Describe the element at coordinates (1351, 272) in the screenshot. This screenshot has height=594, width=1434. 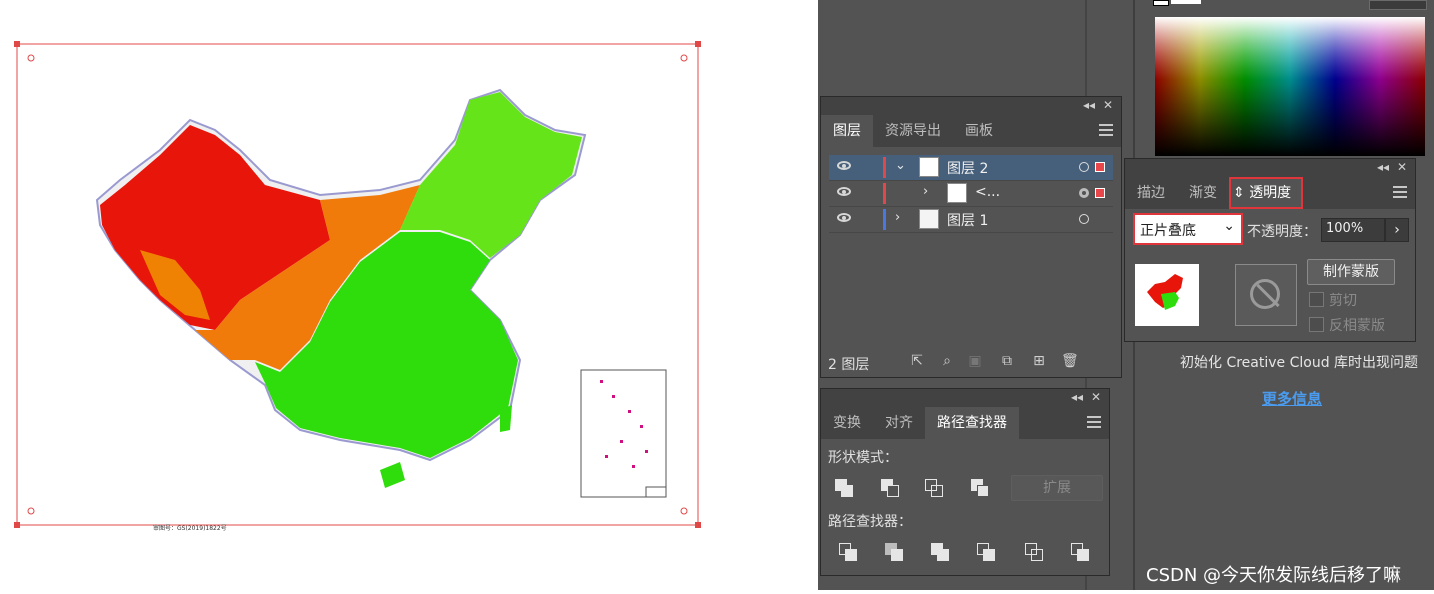
I see `make-mask-button: 制作蒙版` at that location.